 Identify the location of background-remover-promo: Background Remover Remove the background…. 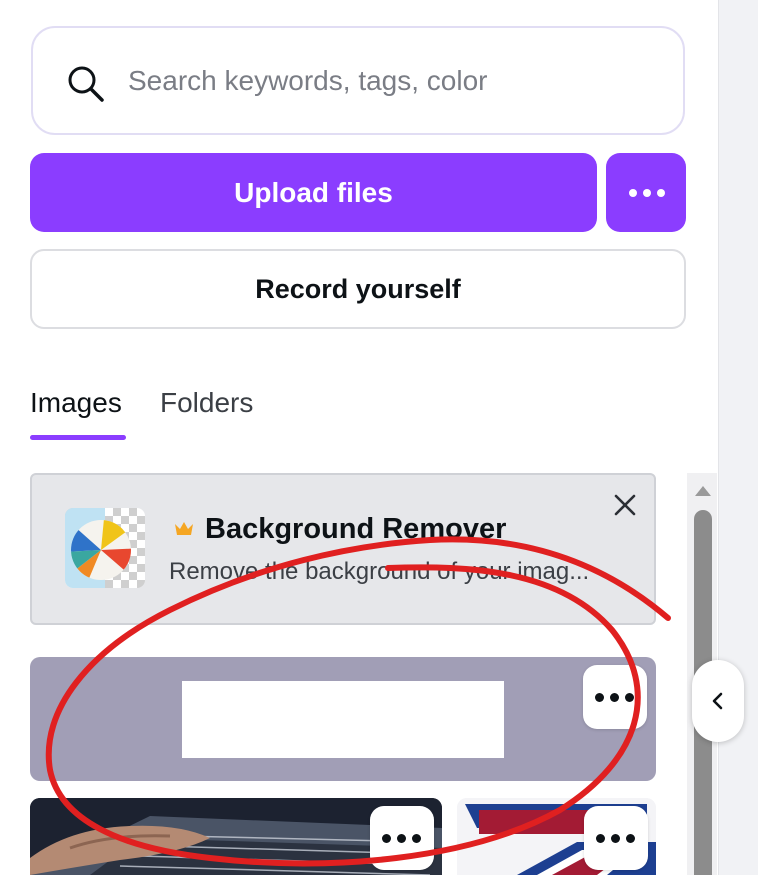
(343, 549).